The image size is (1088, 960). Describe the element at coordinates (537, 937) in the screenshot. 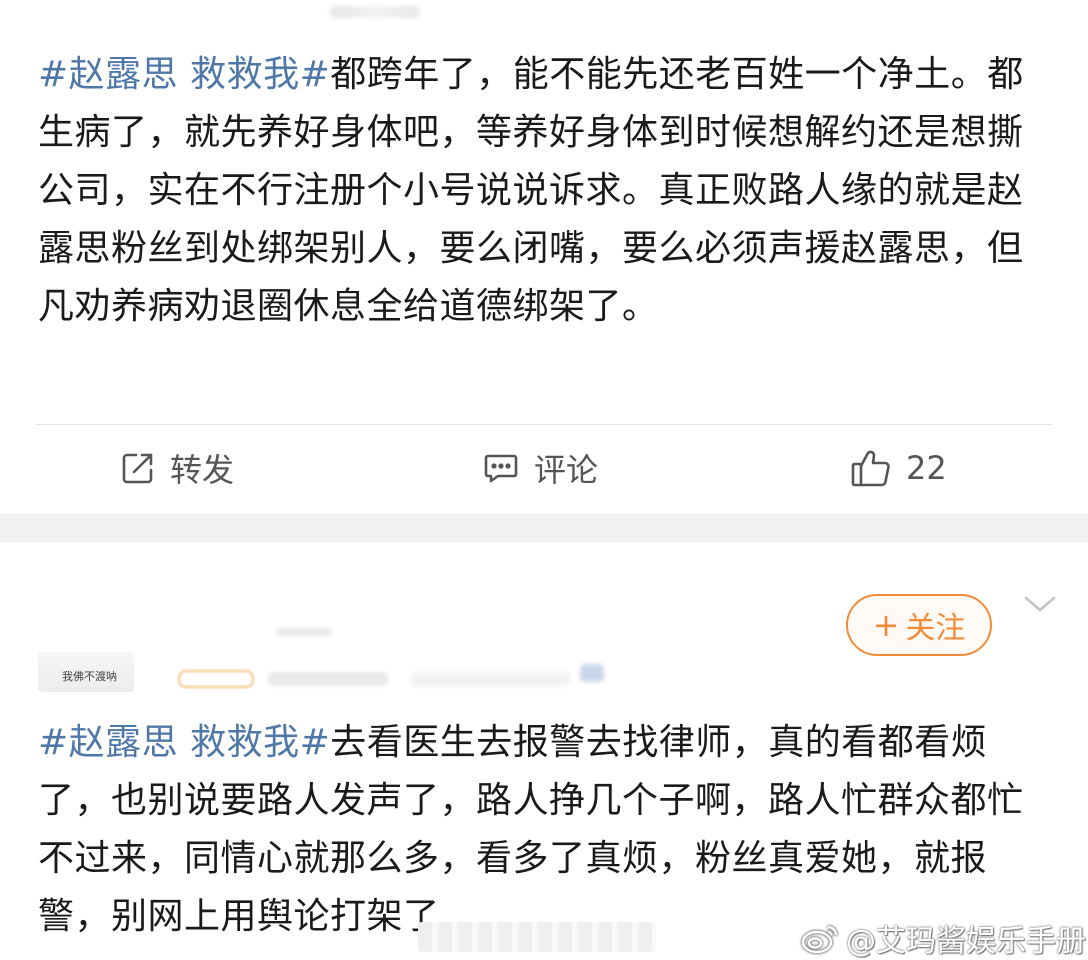

I see `redacted-watermark` at that location.